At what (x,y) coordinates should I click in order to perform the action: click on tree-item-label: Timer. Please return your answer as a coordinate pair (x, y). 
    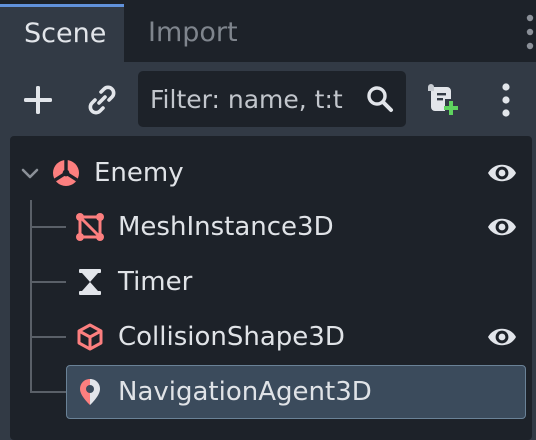
    Looking at the image, I should click on (155, 282).